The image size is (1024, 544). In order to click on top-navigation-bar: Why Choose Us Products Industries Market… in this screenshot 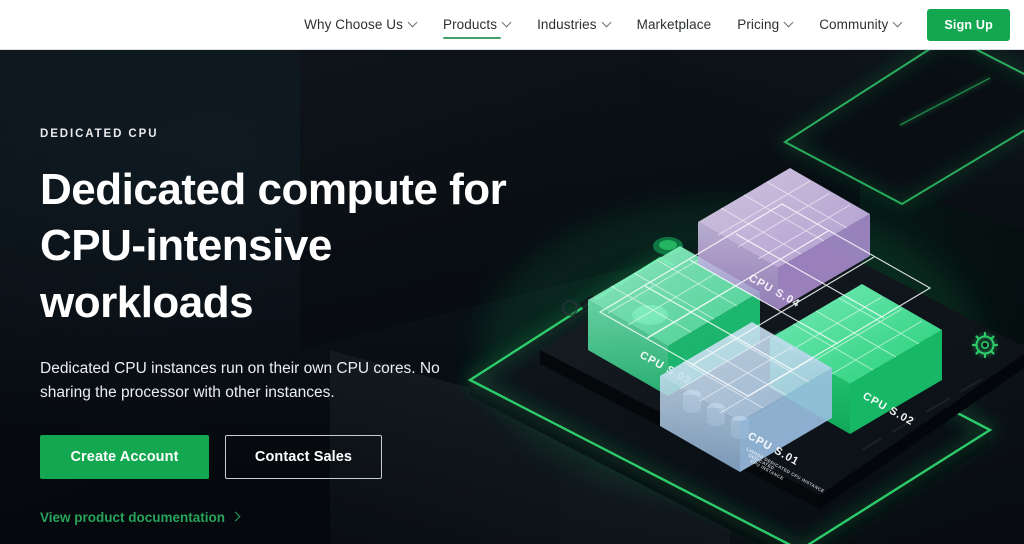, I will do `click(512, 25)`.